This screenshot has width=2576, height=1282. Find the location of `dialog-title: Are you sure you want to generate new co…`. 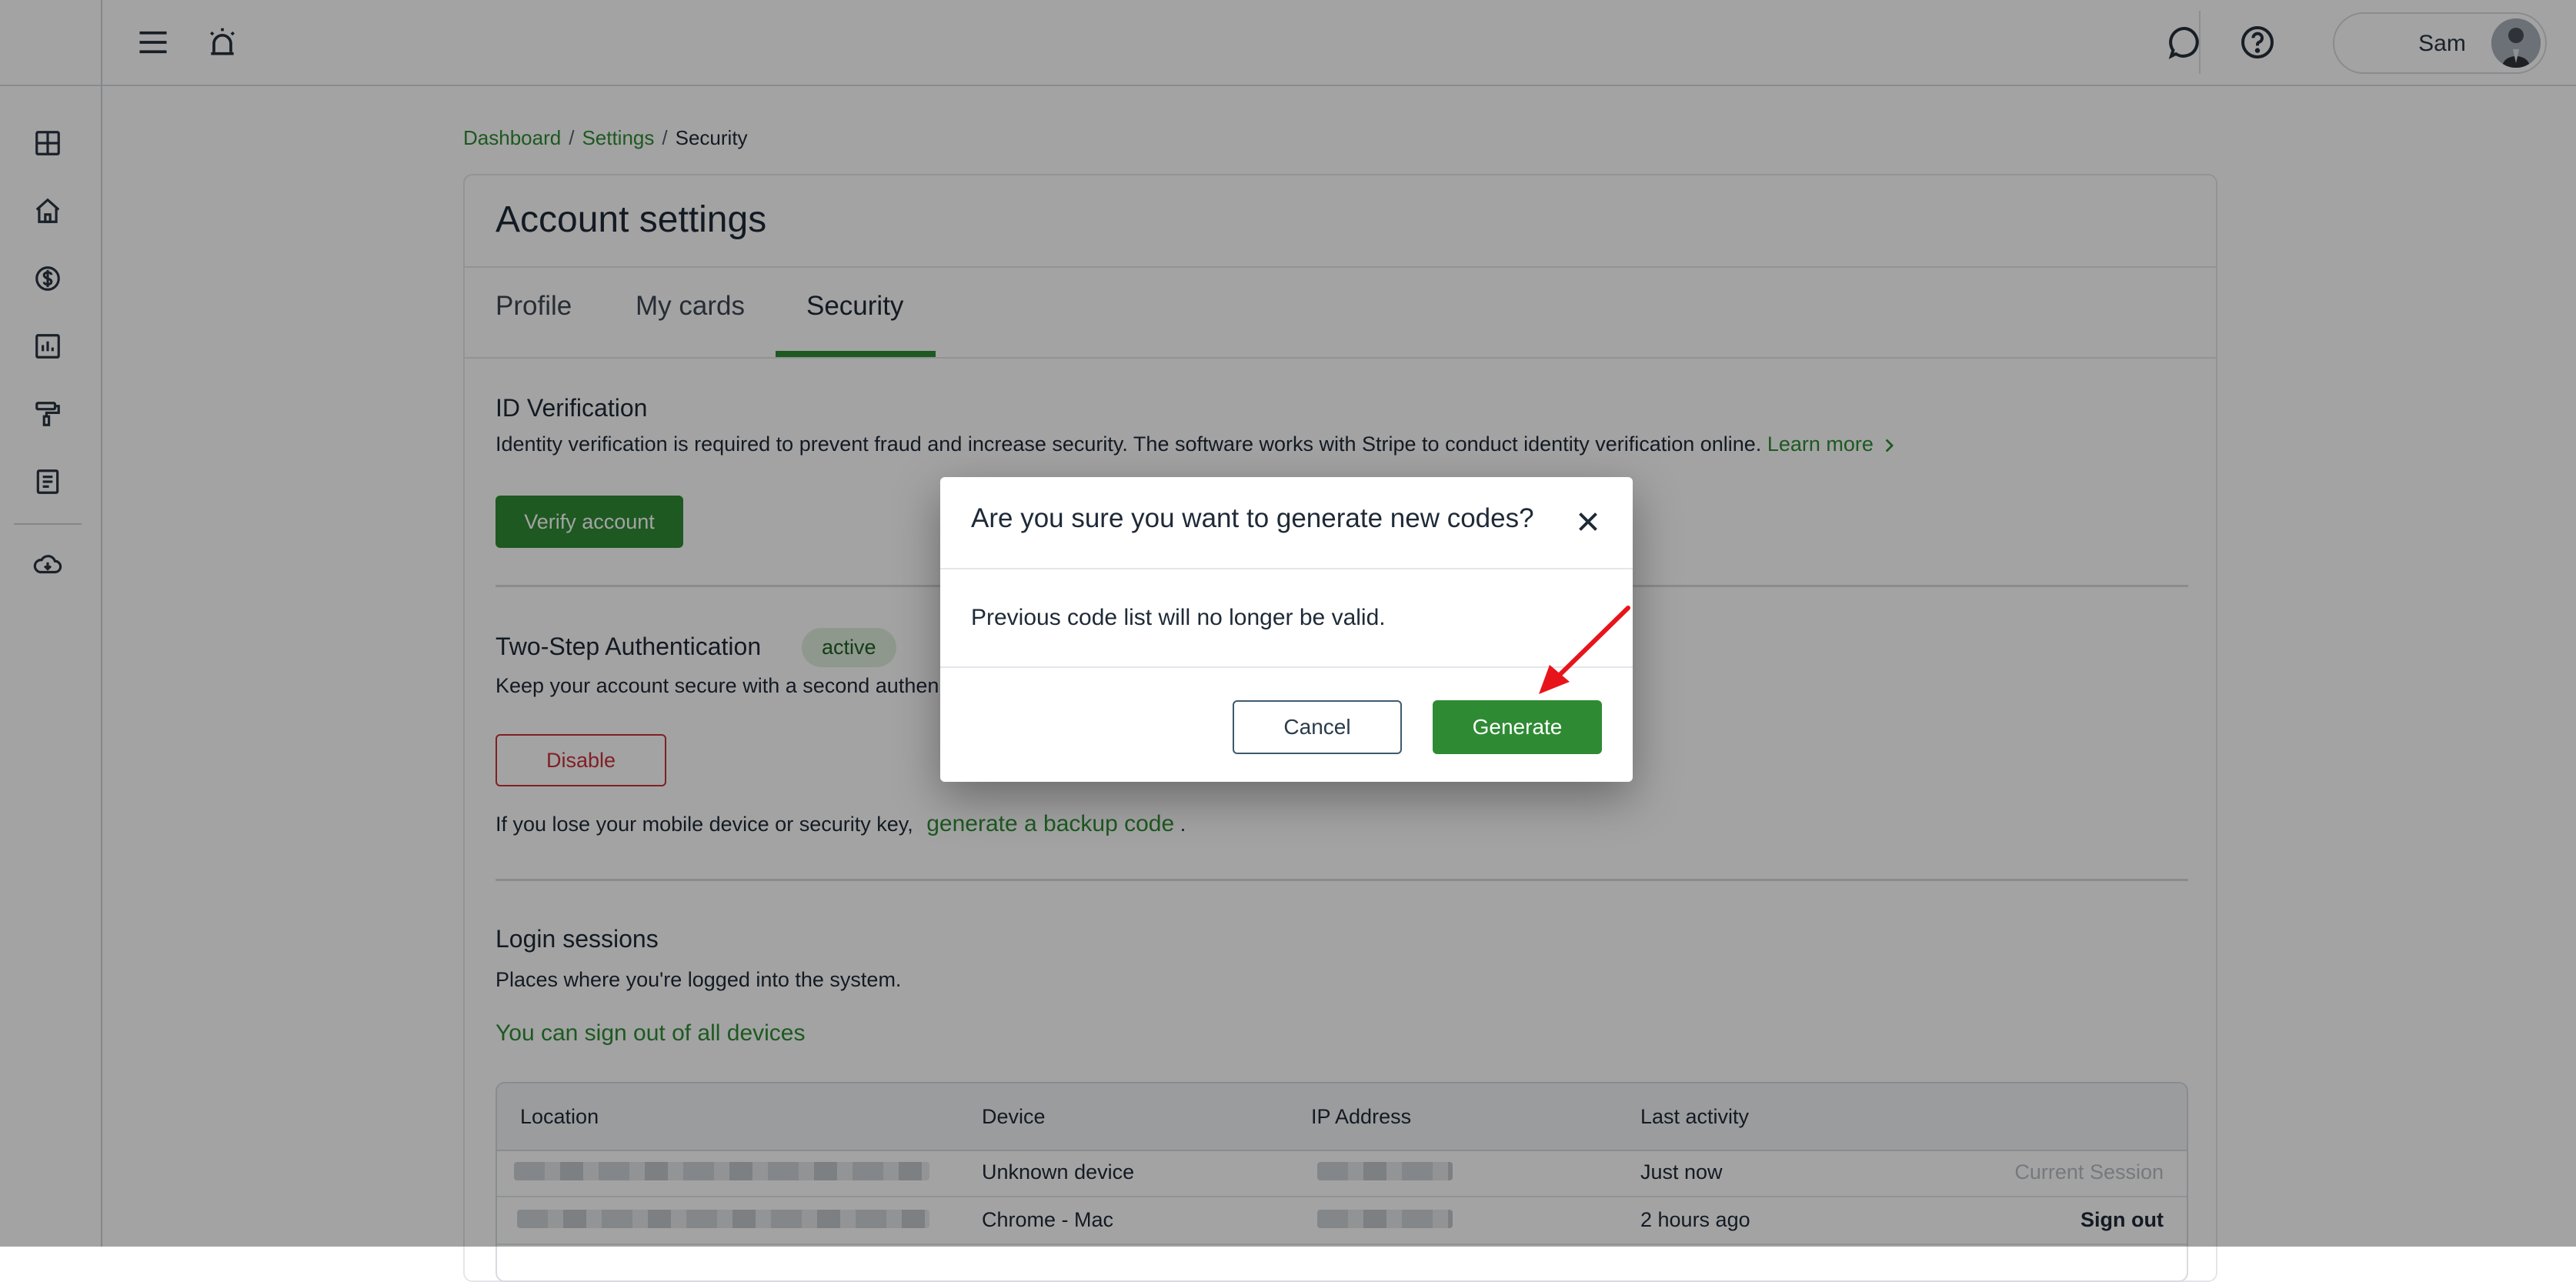

dialog-title: Are you sure you want to generate new co… is located at coordinates (1252, 518).